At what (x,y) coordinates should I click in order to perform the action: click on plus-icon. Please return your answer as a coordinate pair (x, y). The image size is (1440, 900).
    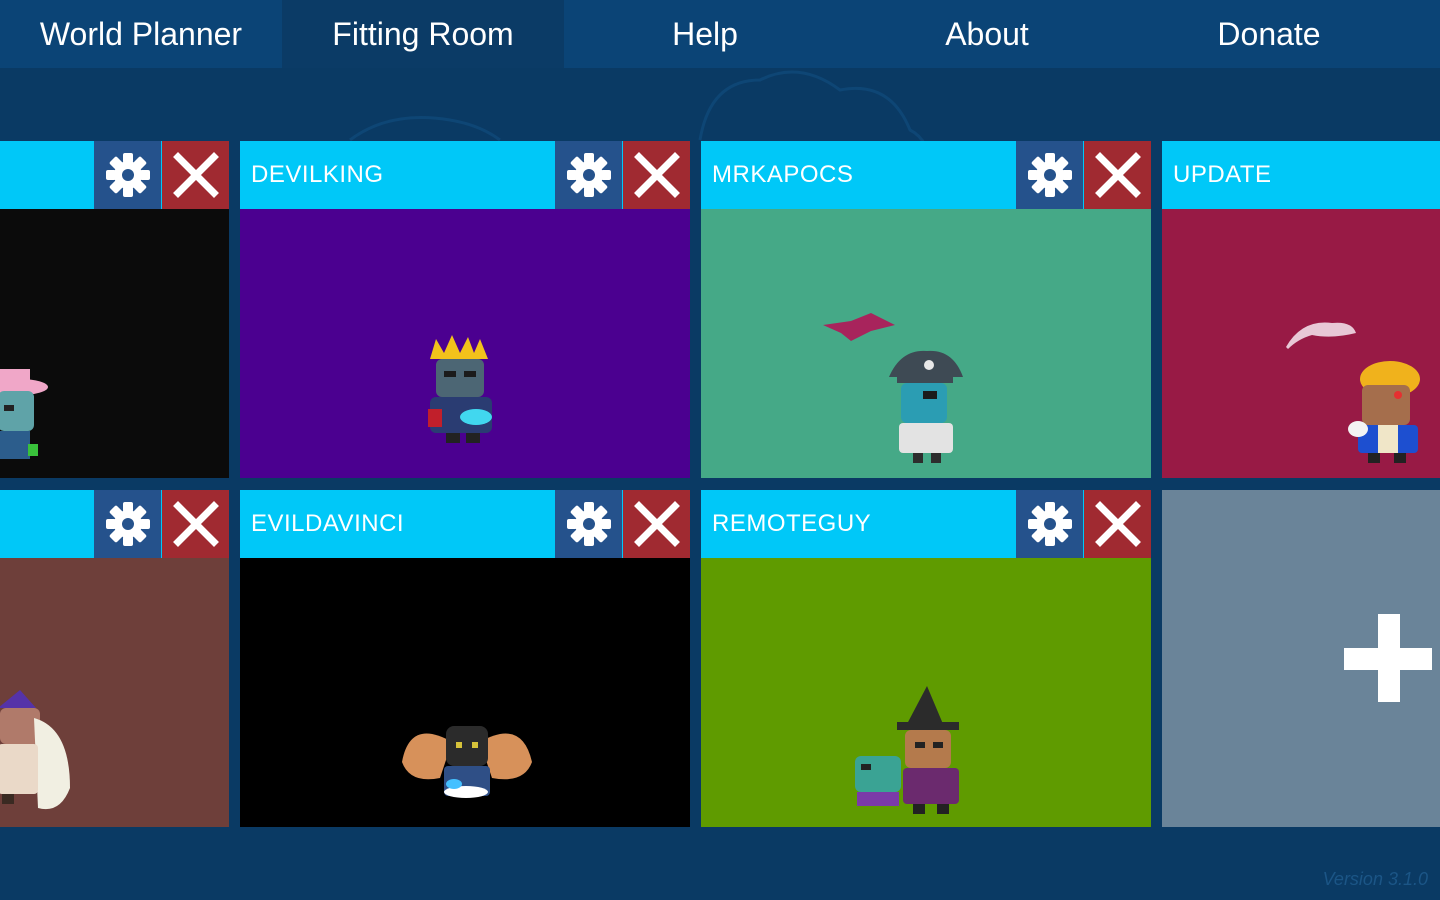
    Looking at the image, I should click on (1388, 658).